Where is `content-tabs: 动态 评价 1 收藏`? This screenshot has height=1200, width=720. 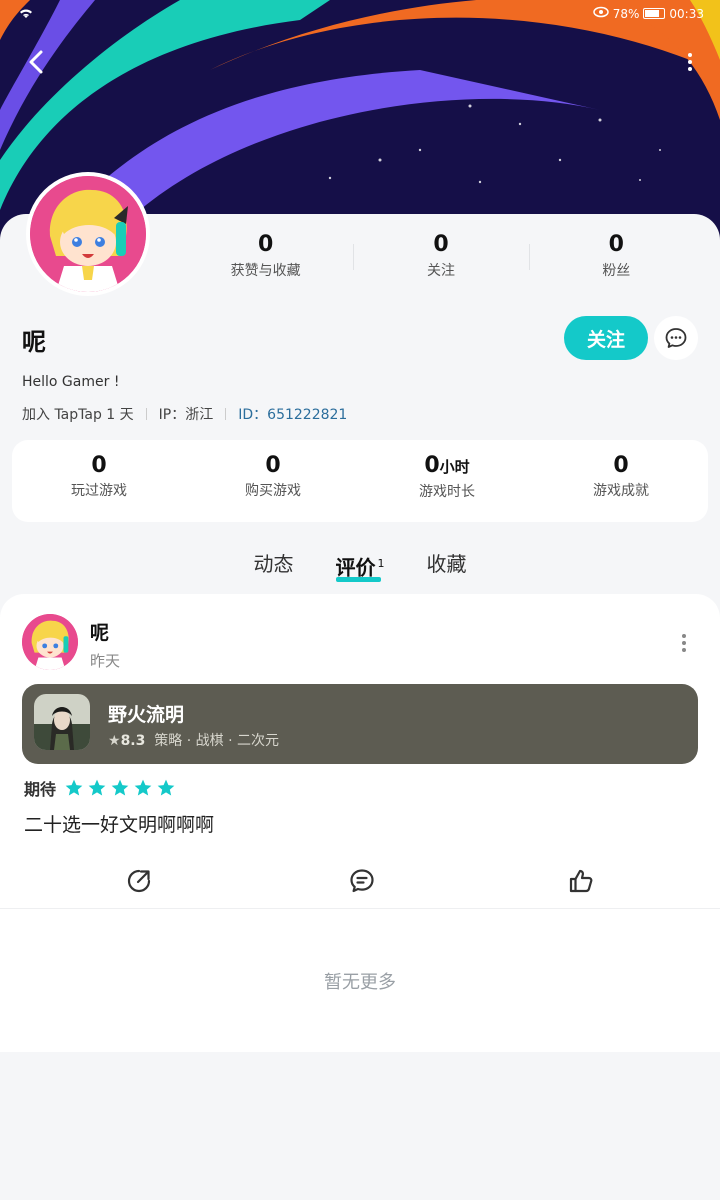
content-tabs: 动态 评价 1 收藏 is located at coordinates (360, 566).